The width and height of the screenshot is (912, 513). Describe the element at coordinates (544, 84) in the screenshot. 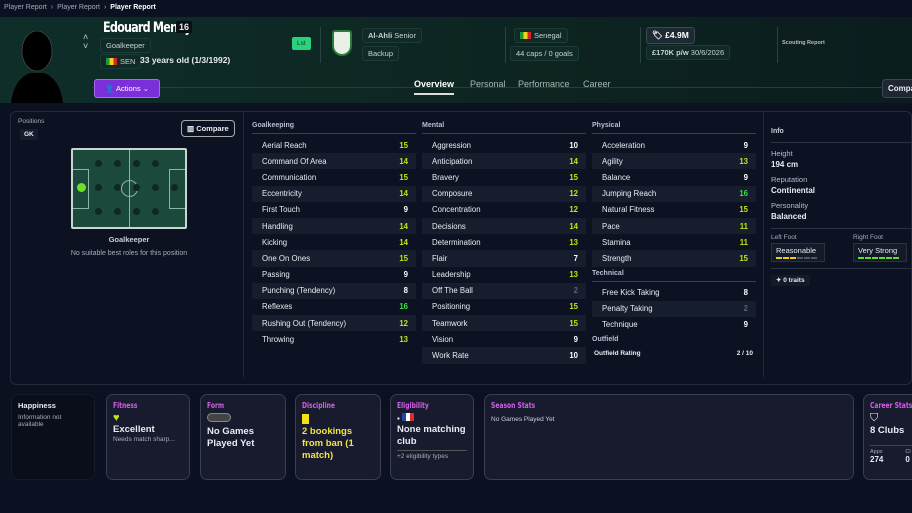

I see `tab-performance: Performance` at that location.